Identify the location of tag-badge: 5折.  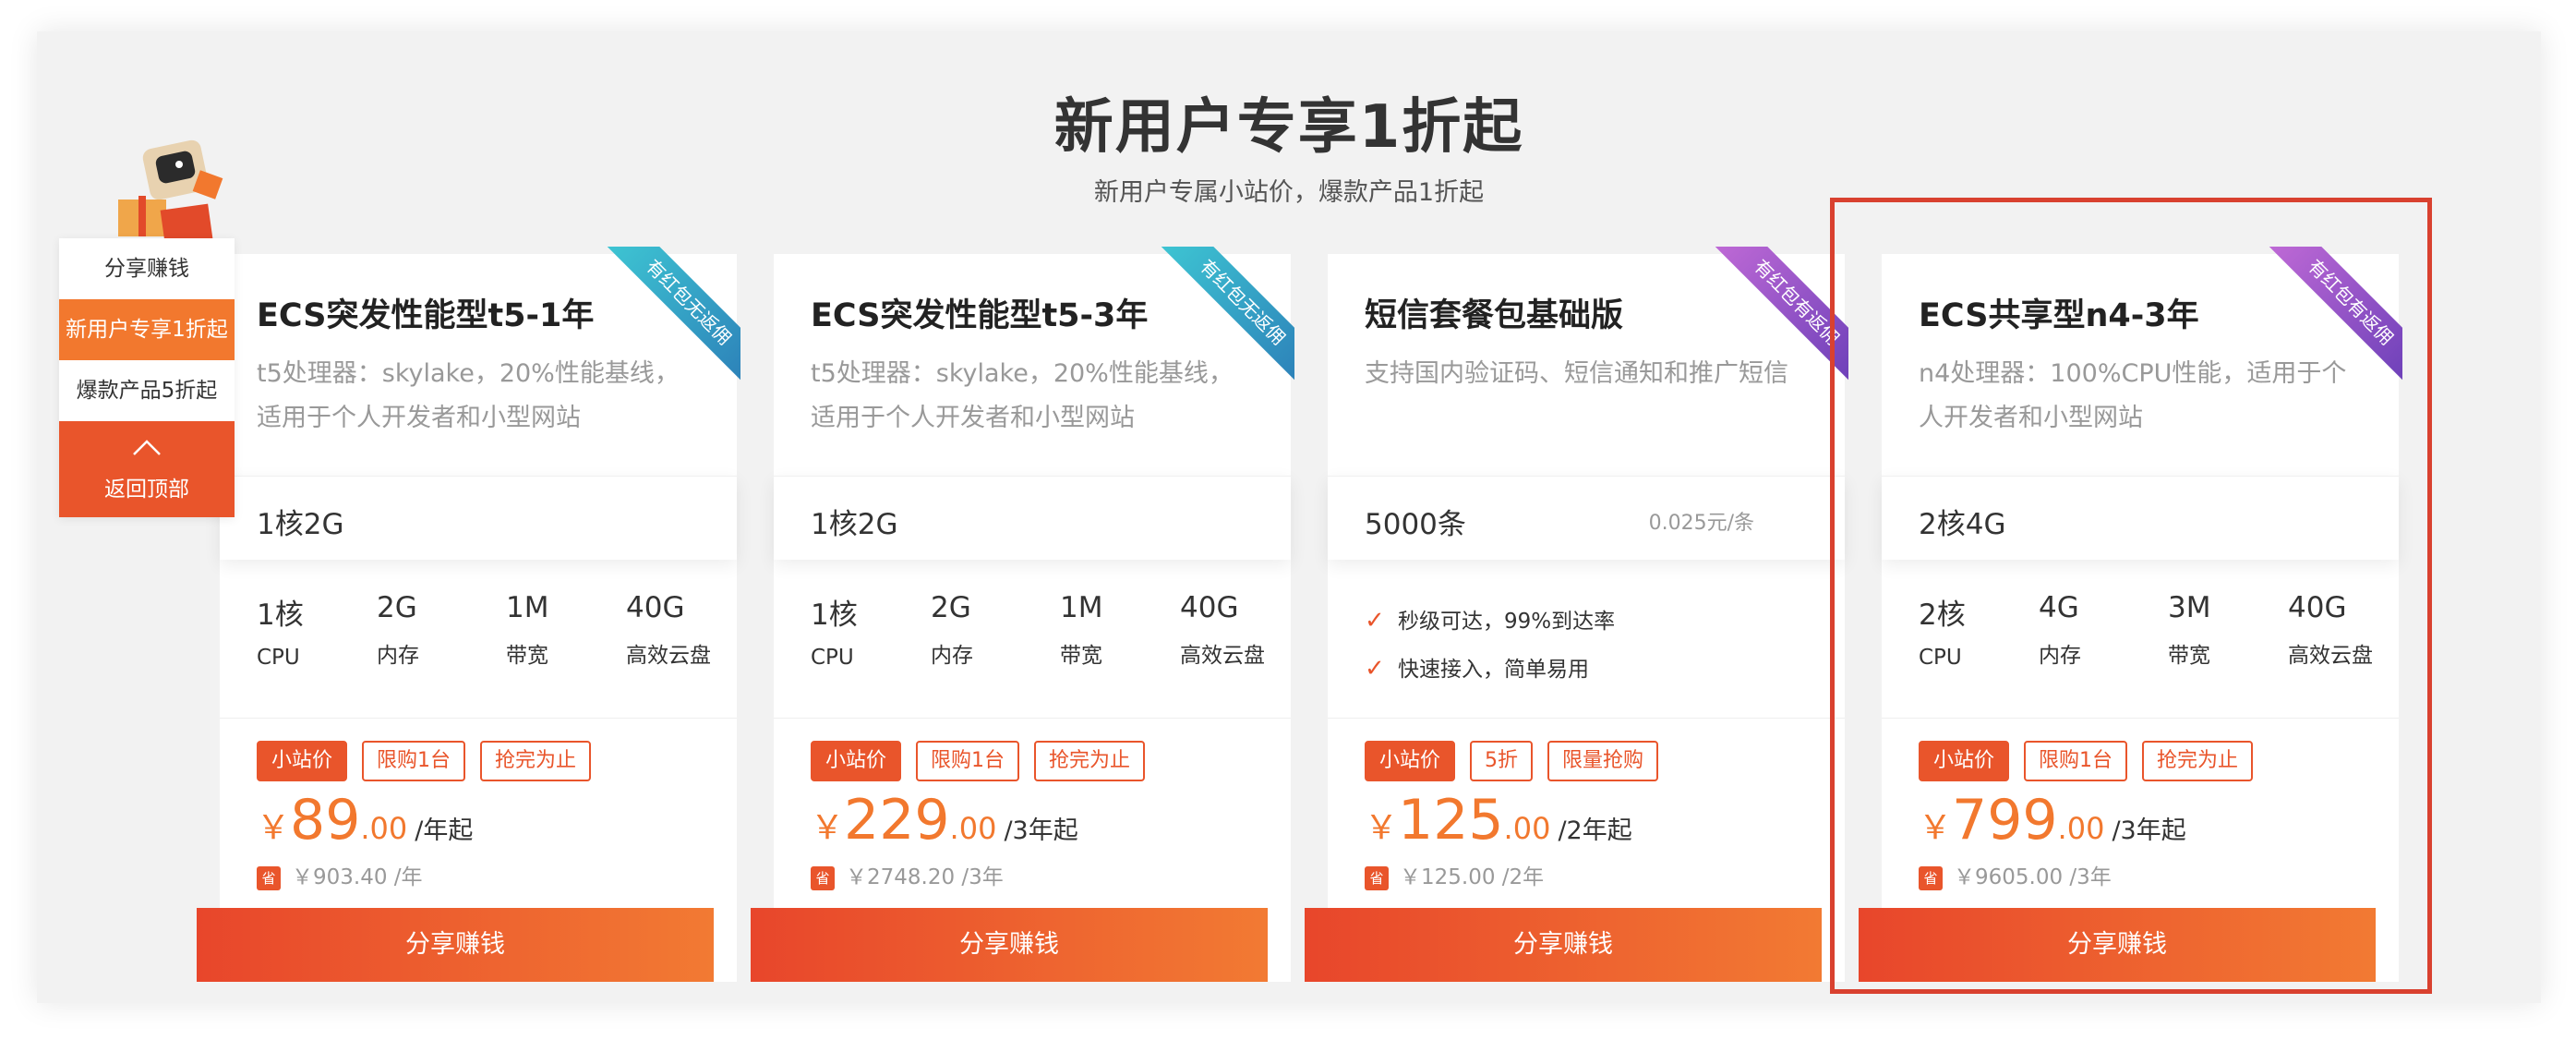
(1502, 761).